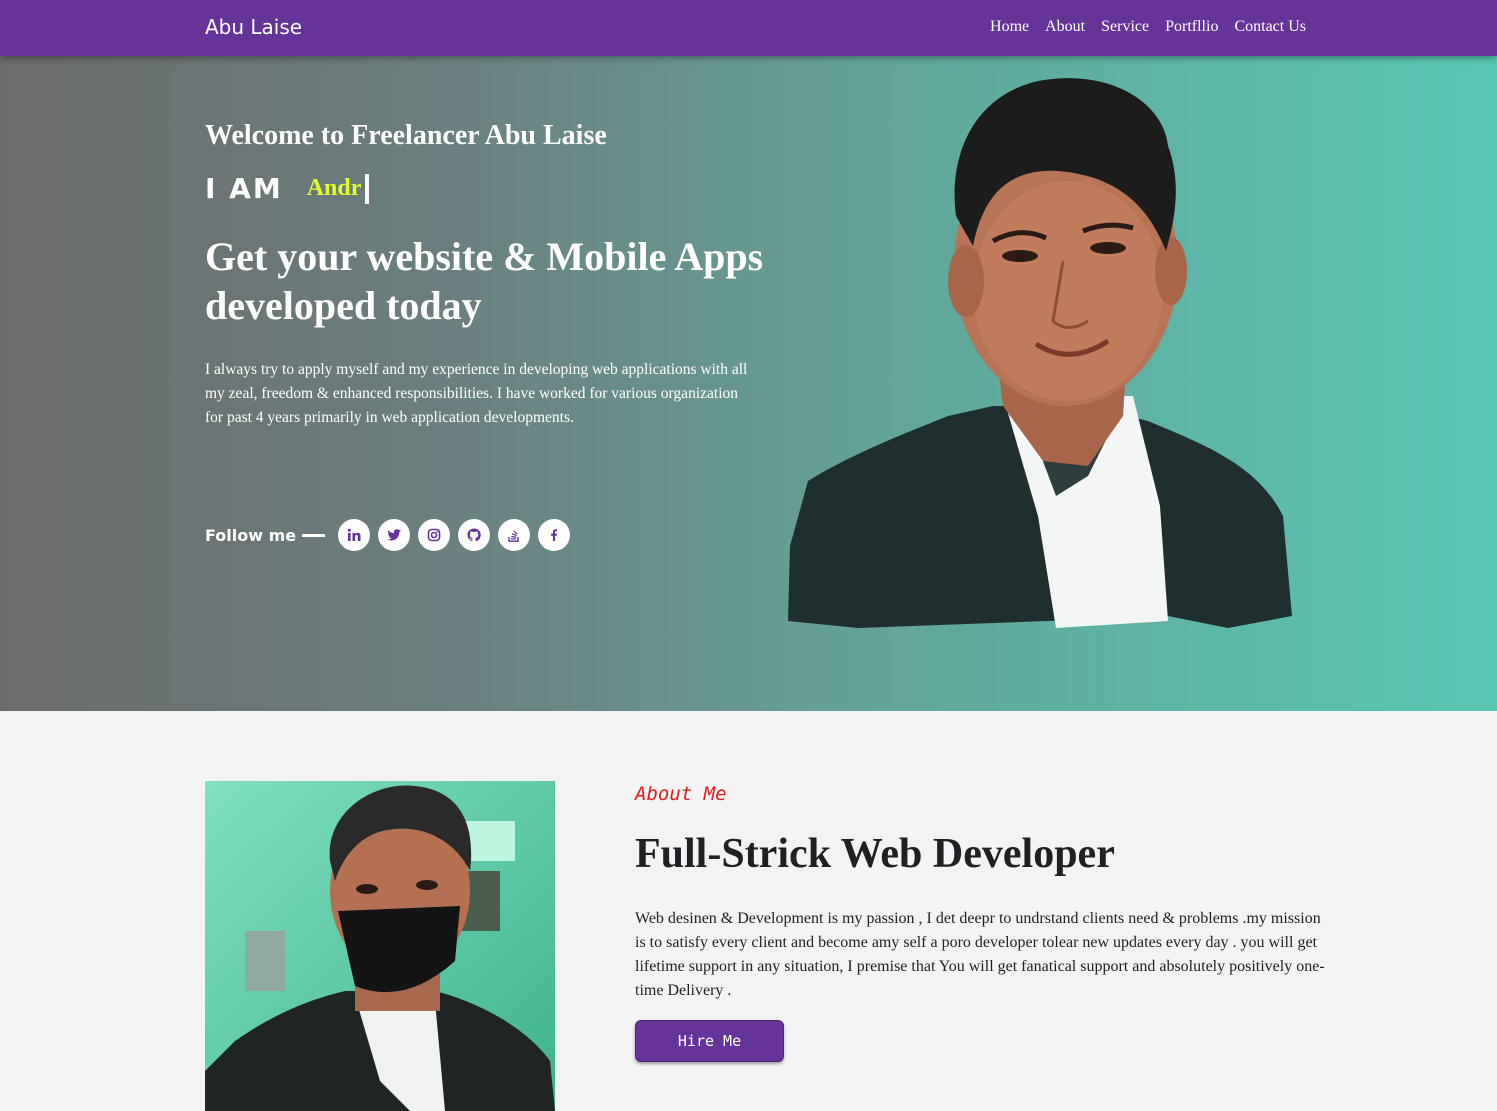 This screenshot has height=1111, width=1497. Describe the element at coordinates (1270, 27) in the screenshot. I see `nav-contact: Contact Us` at that location.